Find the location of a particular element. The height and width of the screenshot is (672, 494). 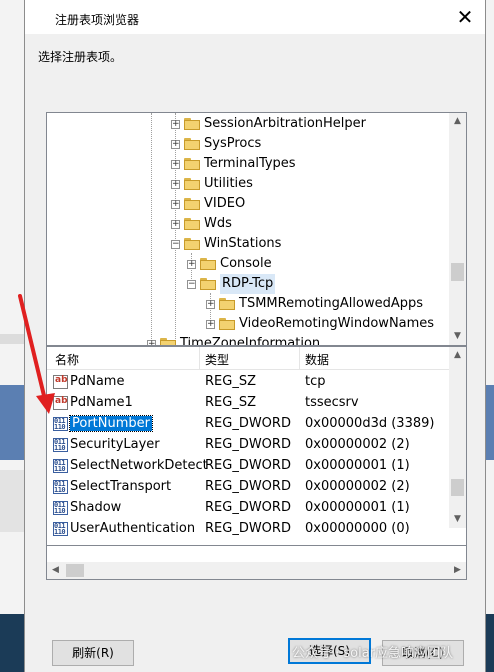

tree-vertical-scrollbar: ▲ ▼ is located at coordinates (457, 229).